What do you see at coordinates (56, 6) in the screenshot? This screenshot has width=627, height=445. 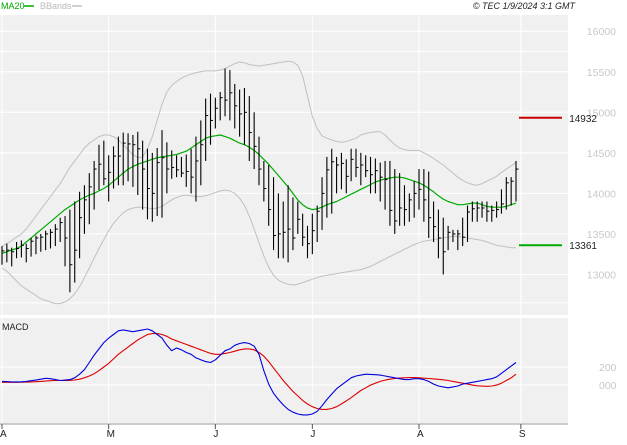 I see `legend-bbands: BBands` at bounding box center [56, 6].